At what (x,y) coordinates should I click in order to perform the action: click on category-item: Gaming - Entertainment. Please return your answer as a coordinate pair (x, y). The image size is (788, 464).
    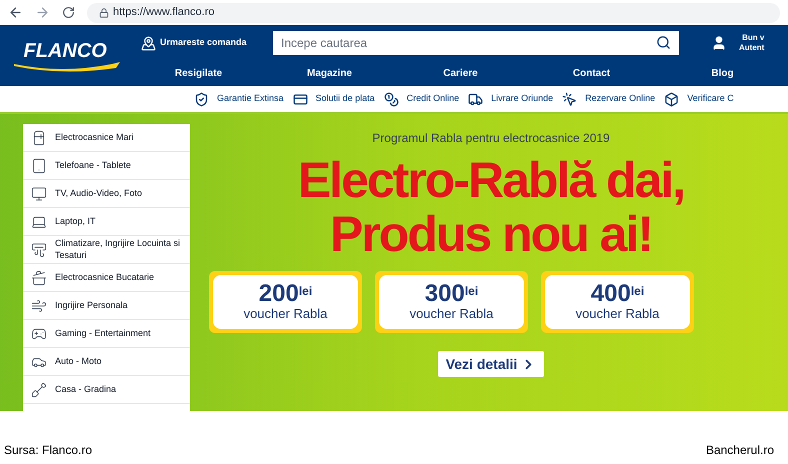
    Looking at the image, I should click on (106, 334).